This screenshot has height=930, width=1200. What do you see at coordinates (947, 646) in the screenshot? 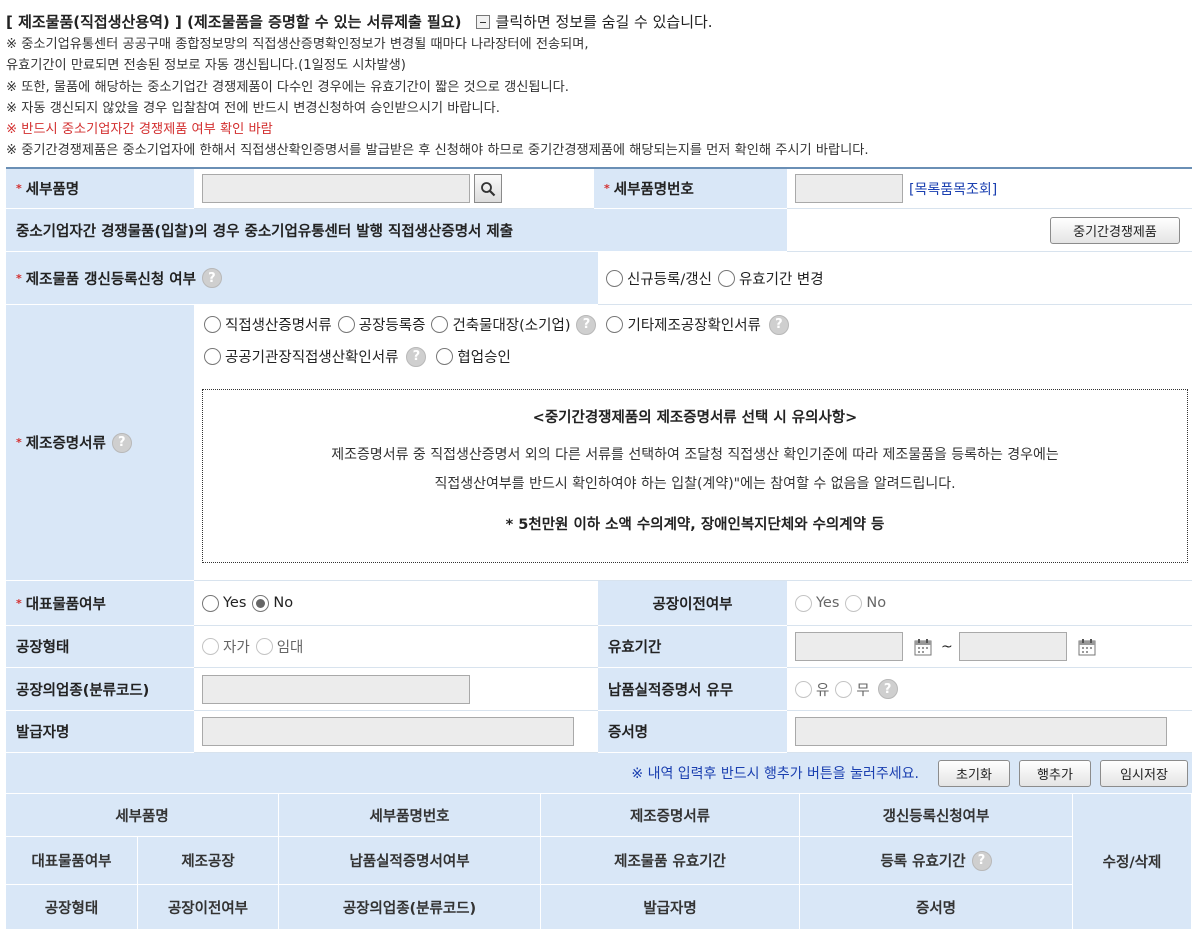
I see `range-tilde: ~` at bounding box center [947, 646].